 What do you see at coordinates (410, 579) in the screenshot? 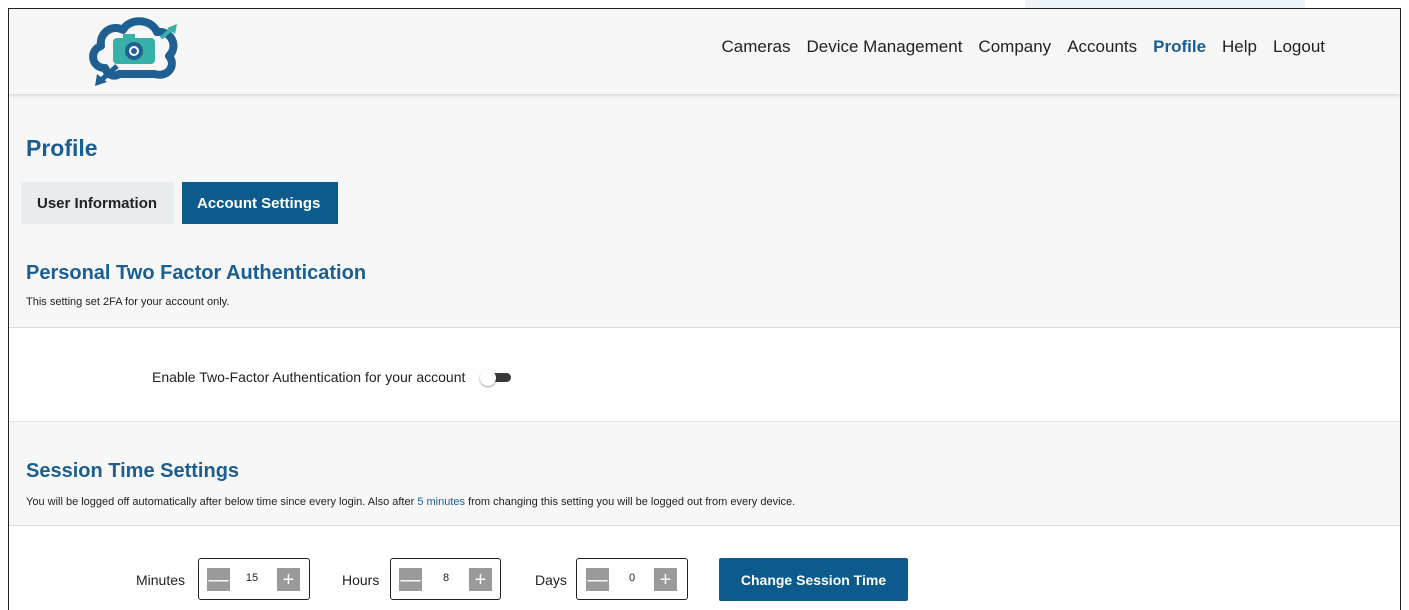
I see `hours-minus-button: —` at bounding box center [410, 579].